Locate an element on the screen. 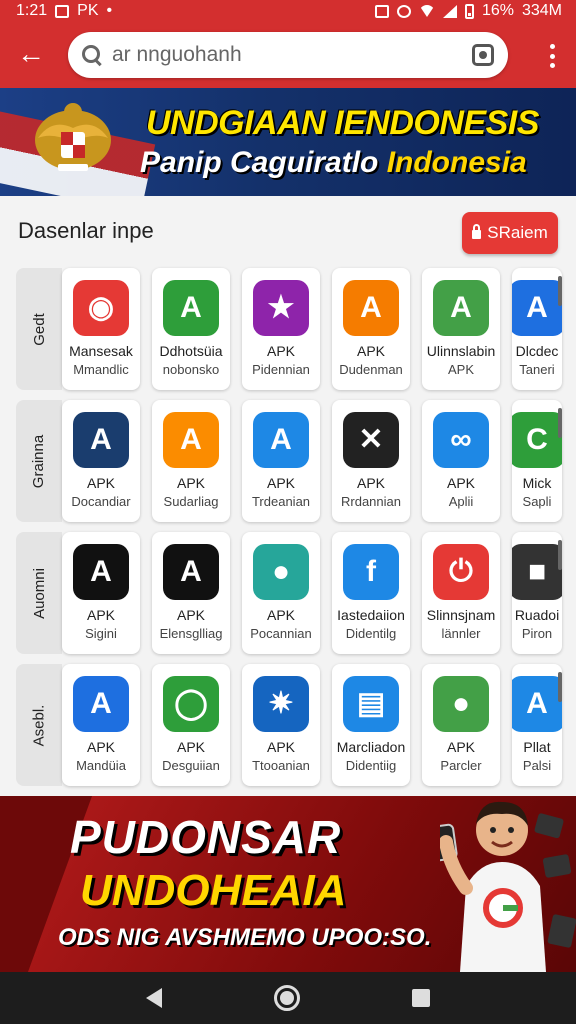  app-tile: ◯ APK Desguiian is located at coordinates (191, 725).